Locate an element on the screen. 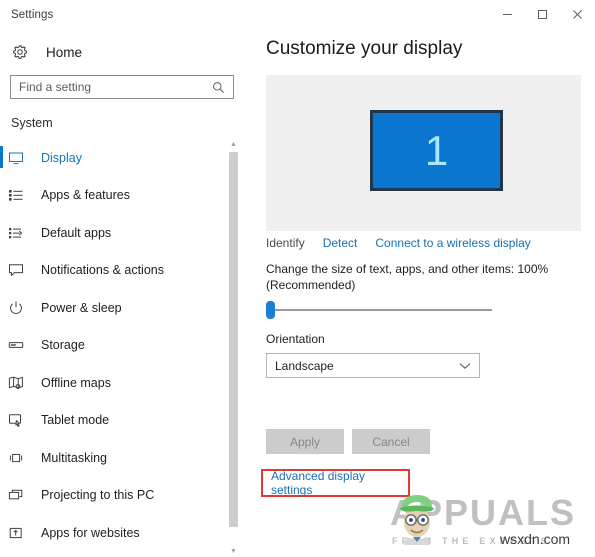  scaling-slider is located at coordinates (380, 310).